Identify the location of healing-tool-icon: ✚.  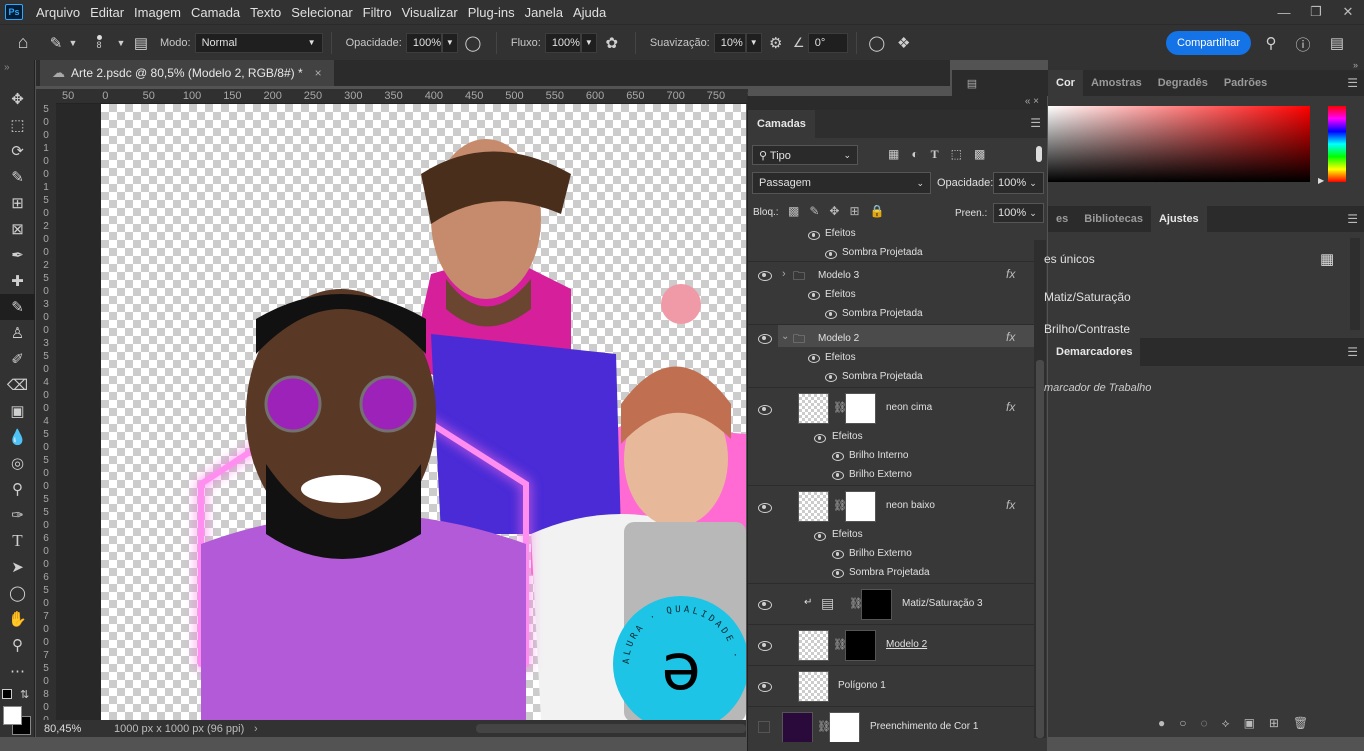
(17, 281).